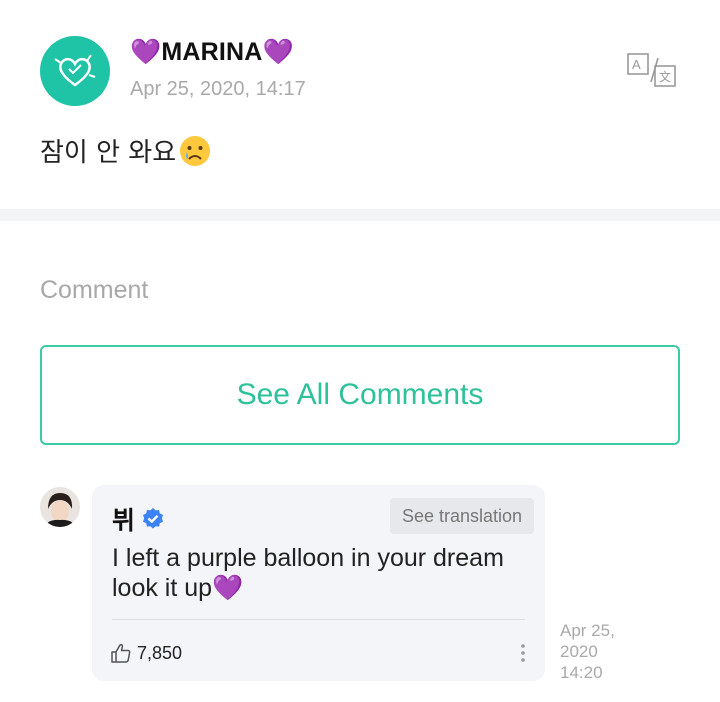 This screenshot has width=720, height=702. I want to click on thumbs-up-icon, so click(121, 653).